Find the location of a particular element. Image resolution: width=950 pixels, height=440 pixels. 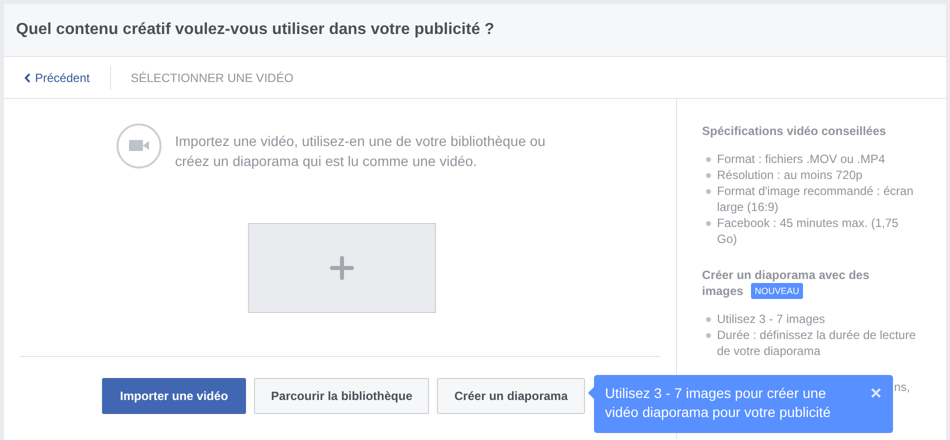

spec-item: Résolution : au moins 720p is located at coordinates (790, 175).